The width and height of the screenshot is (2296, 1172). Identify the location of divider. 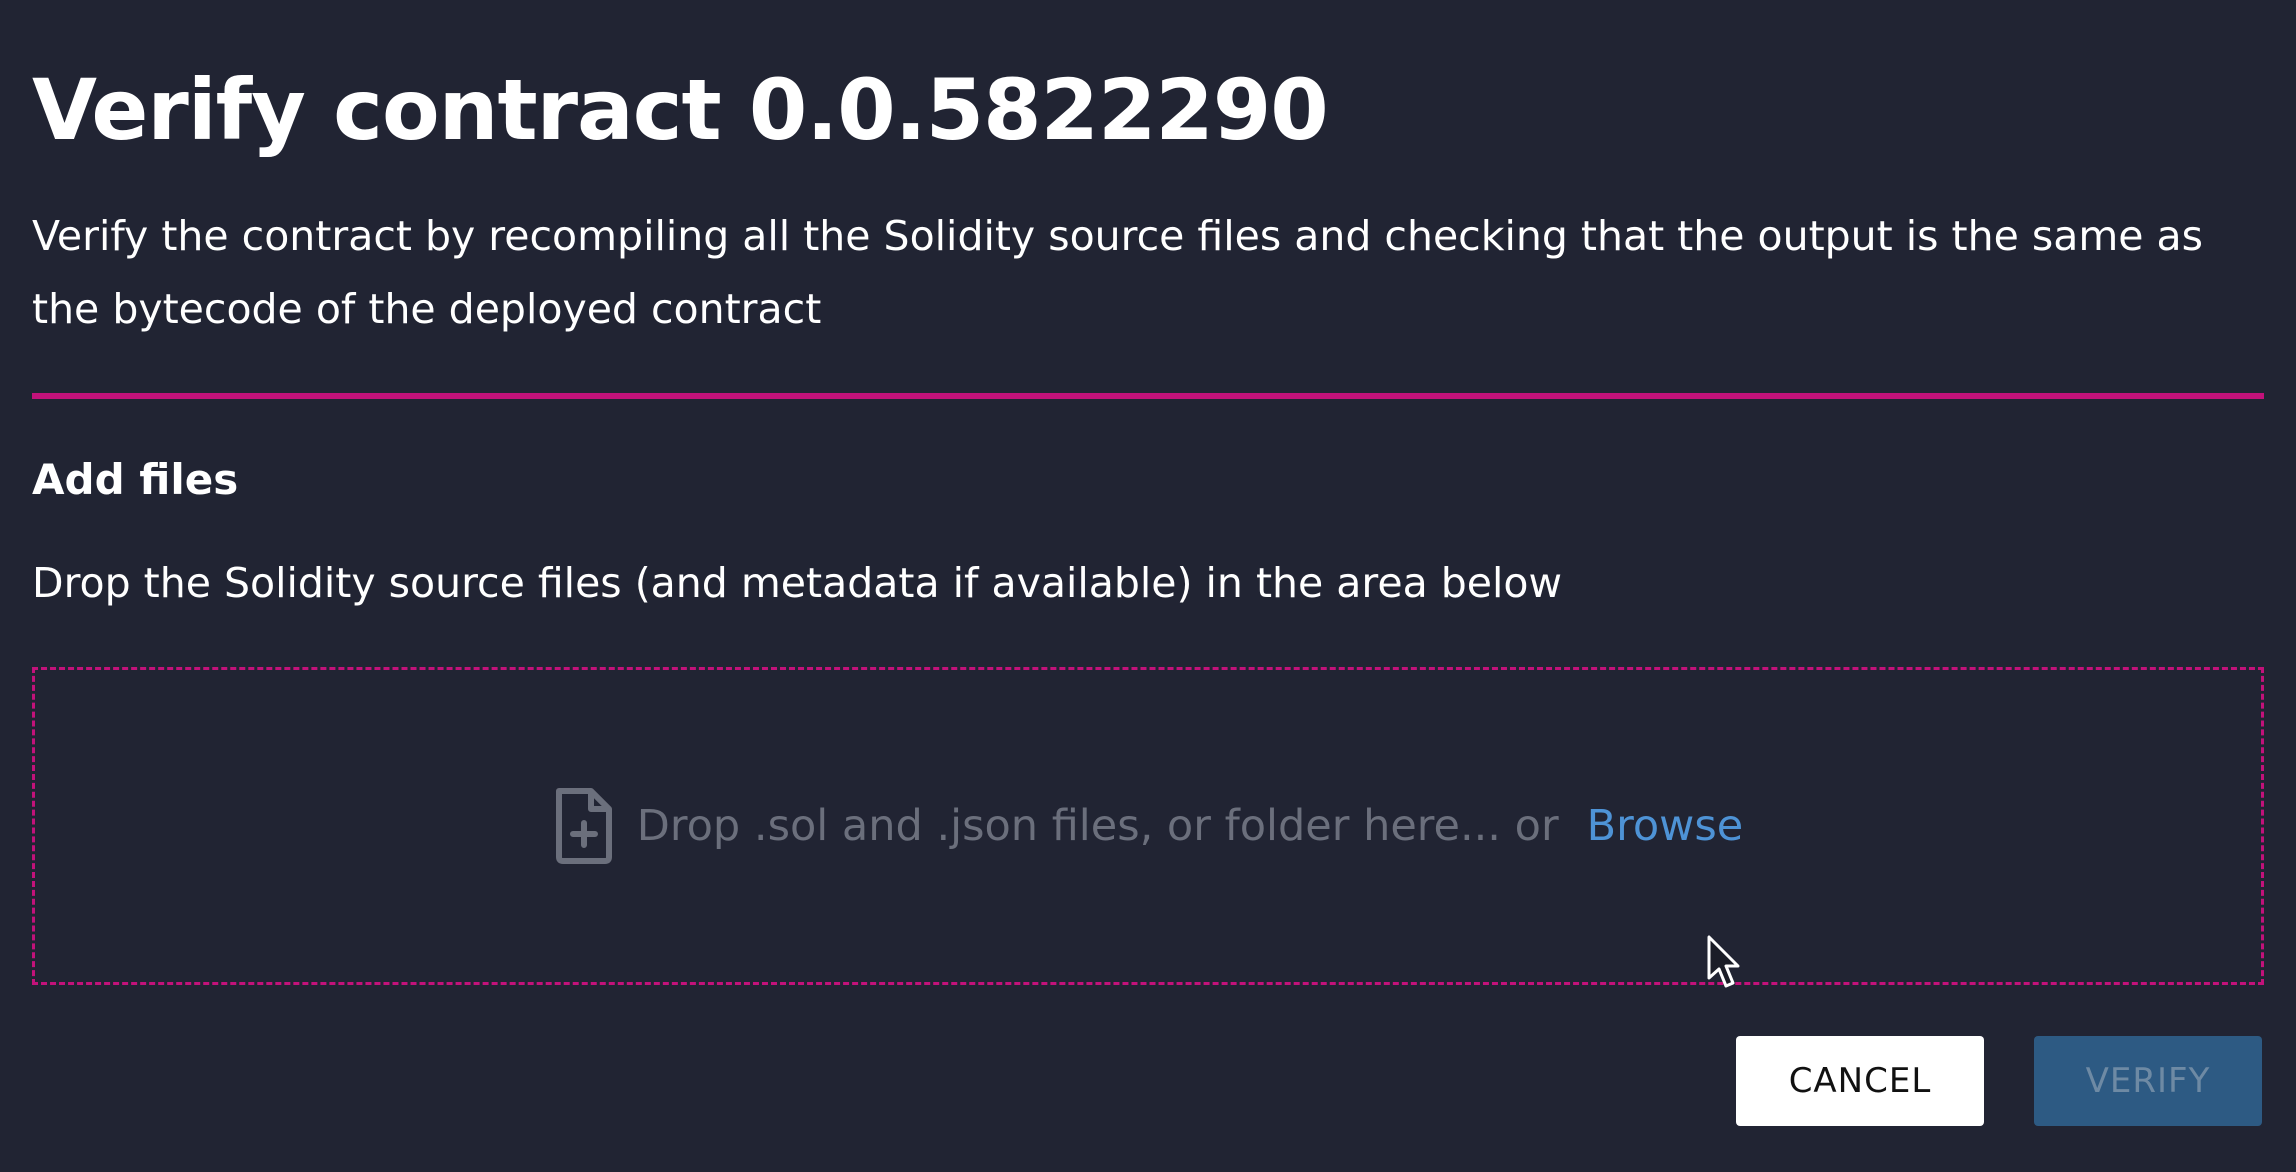
(1148, 396).